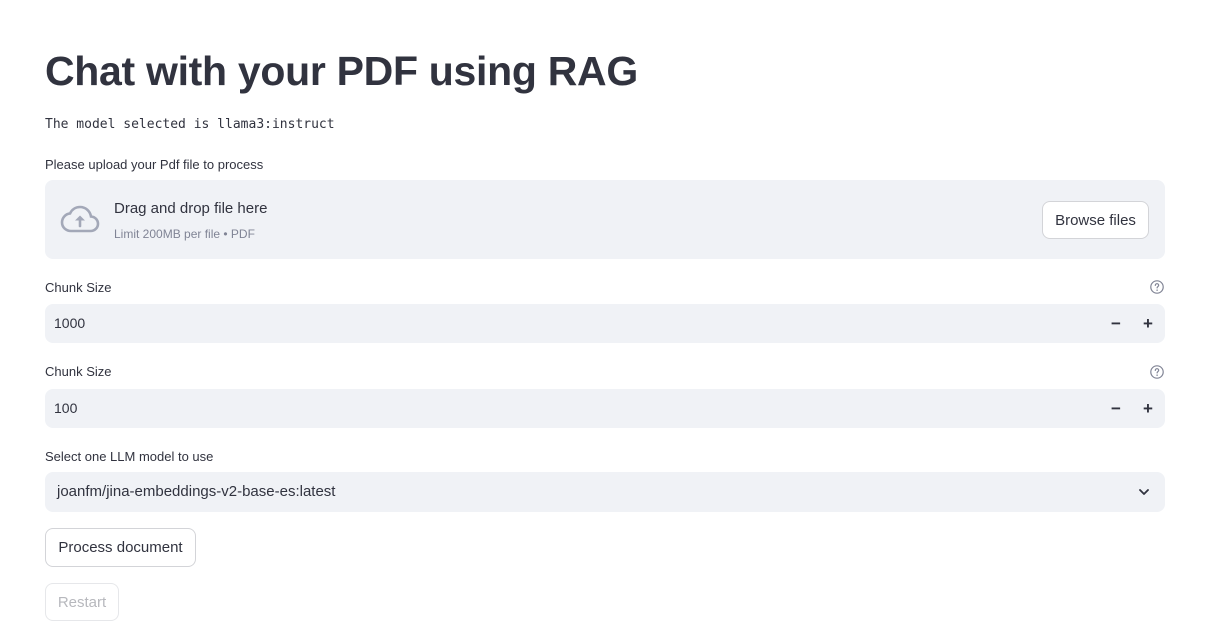 Image resolution: width=1219 pixels, height=639 pixels. I want to click on chunk-size-decrement-button: −, so click(1116, 323).